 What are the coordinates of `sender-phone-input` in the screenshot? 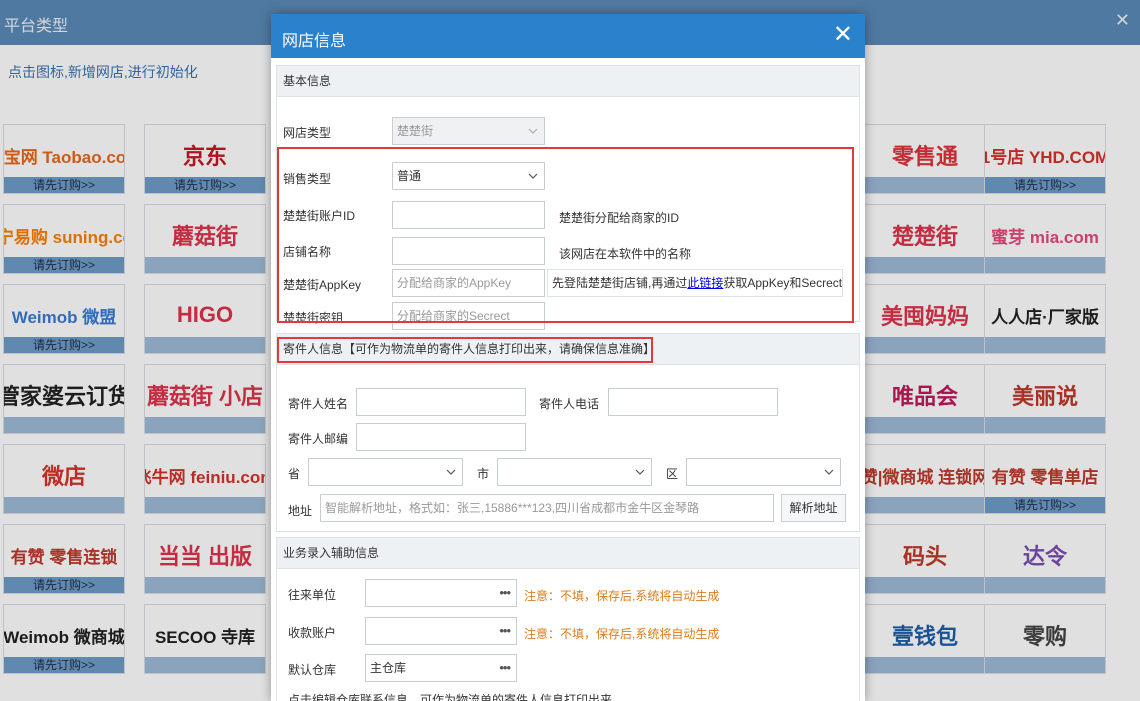 It's located at (693, 402).